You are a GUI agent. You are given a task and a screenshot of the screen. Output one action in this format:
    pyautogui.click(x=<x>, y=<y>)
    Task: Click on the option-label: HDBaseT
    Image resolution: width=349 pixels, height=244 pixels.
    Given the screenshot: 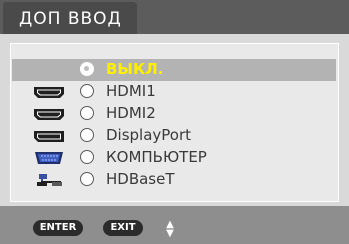 What is the action you would take?
    pyautogui.click(x=140, y=179)
    